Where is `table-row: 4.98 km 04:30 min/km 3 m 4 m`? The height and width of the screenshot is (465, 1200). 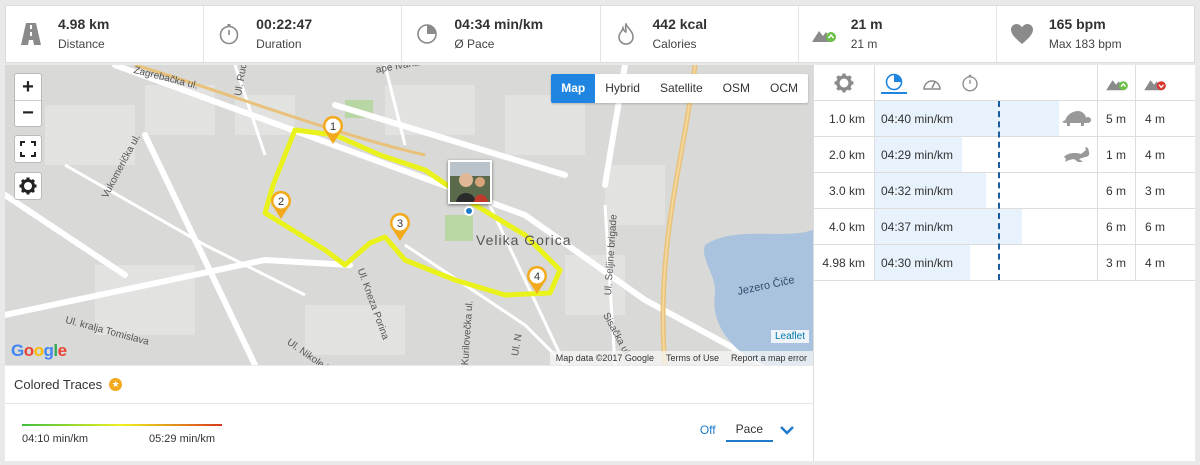 table-row: 4.98 km 04:30 min/km 3 m 4 m is located at coordinates (1004, 263).